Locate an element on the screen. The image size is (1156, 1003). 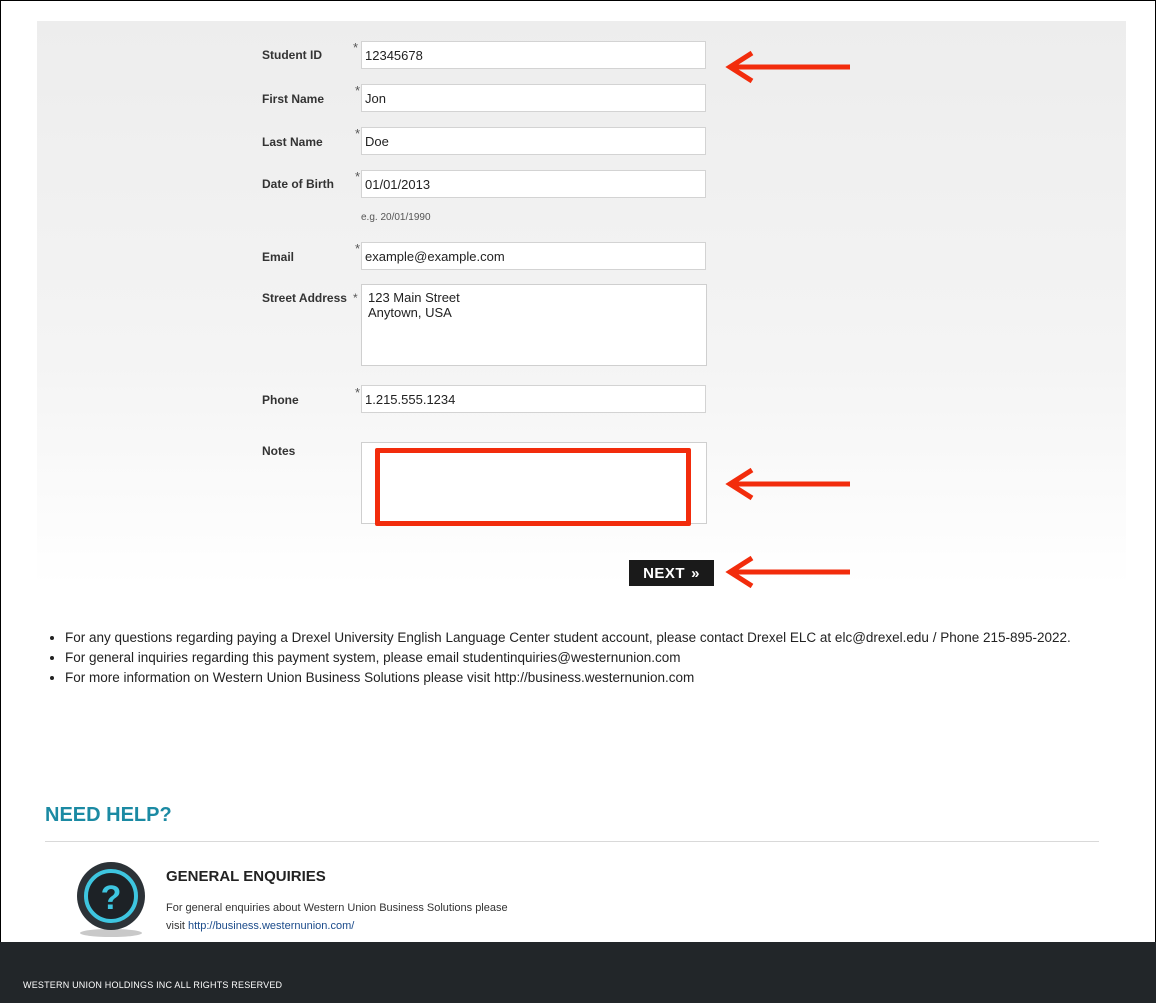
double-chevron-right-icon: » is located at coordinates (695, 573).